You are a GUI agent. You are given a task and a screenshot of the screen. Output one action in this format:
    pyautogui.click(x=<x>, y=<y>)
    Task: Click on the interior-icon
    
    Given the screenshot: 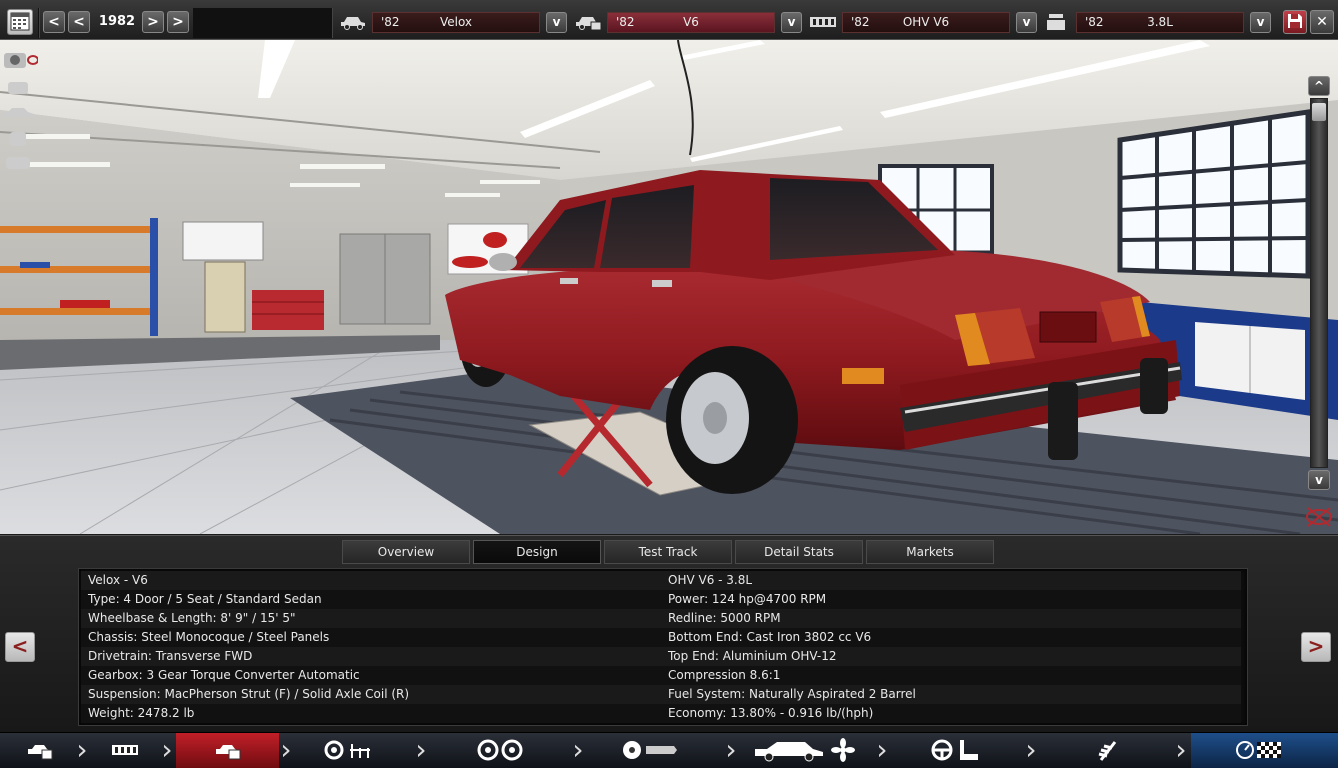 What is the action you would take?
    pyautogui.click(x=954, y=750)
    